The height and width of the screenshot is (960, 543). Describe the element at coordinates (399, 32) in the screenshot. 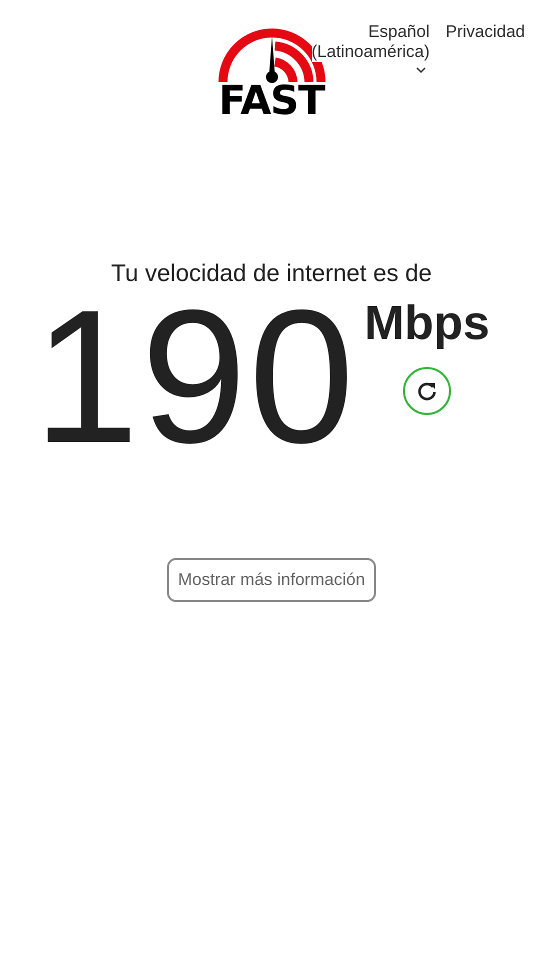

I see `language-link: Español` at that location.